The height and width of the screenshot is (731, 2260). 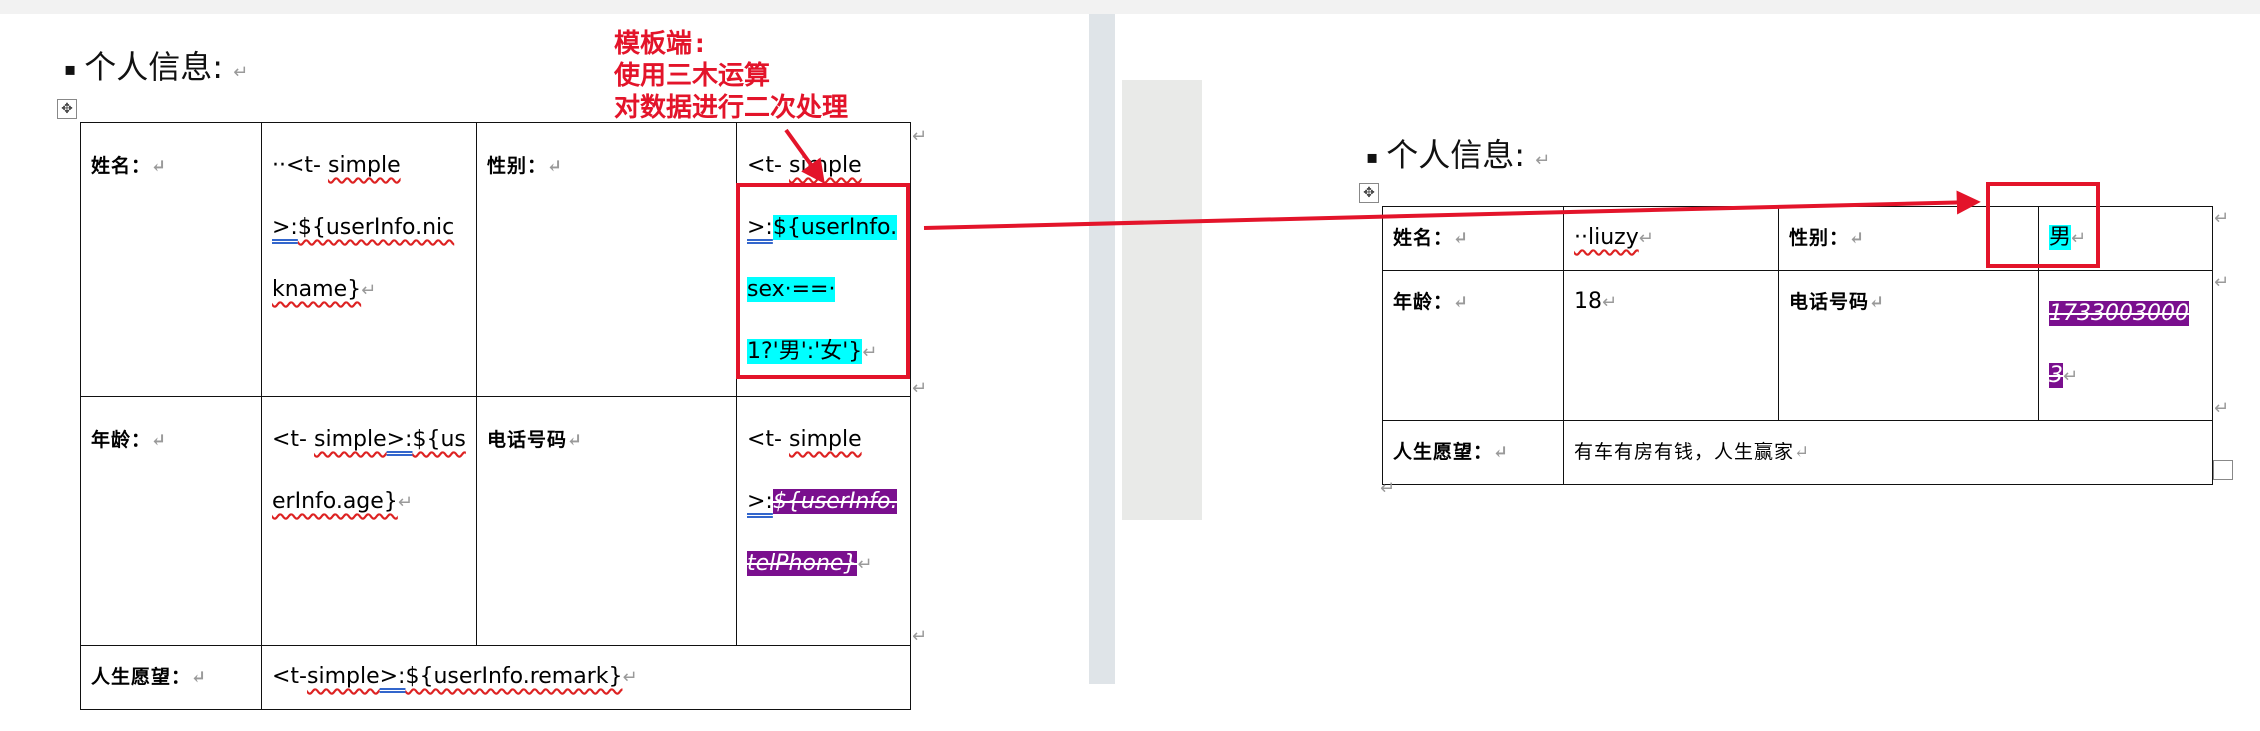 I want to click on arrow-to-template, so click(x=804, y=156).